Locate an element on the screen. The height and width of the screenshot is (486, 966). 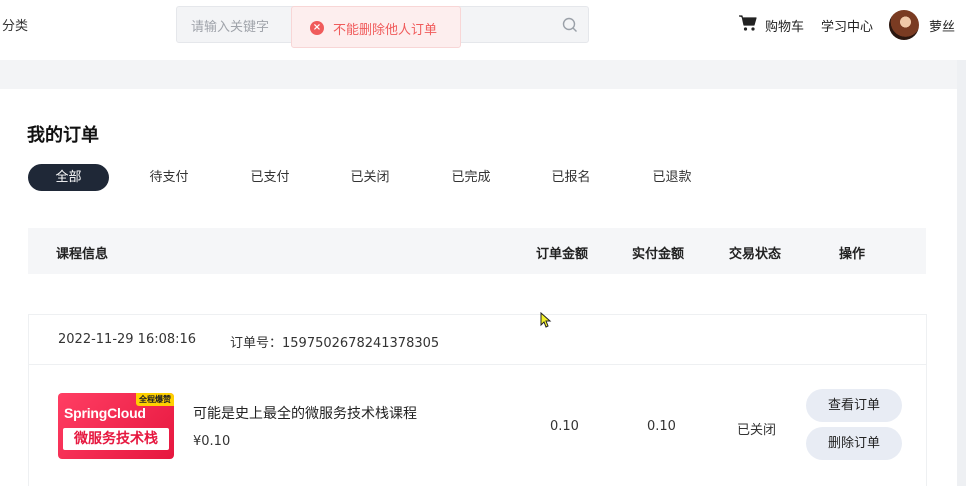
user-name: 萝丝 is located at coordinates (942, 25).